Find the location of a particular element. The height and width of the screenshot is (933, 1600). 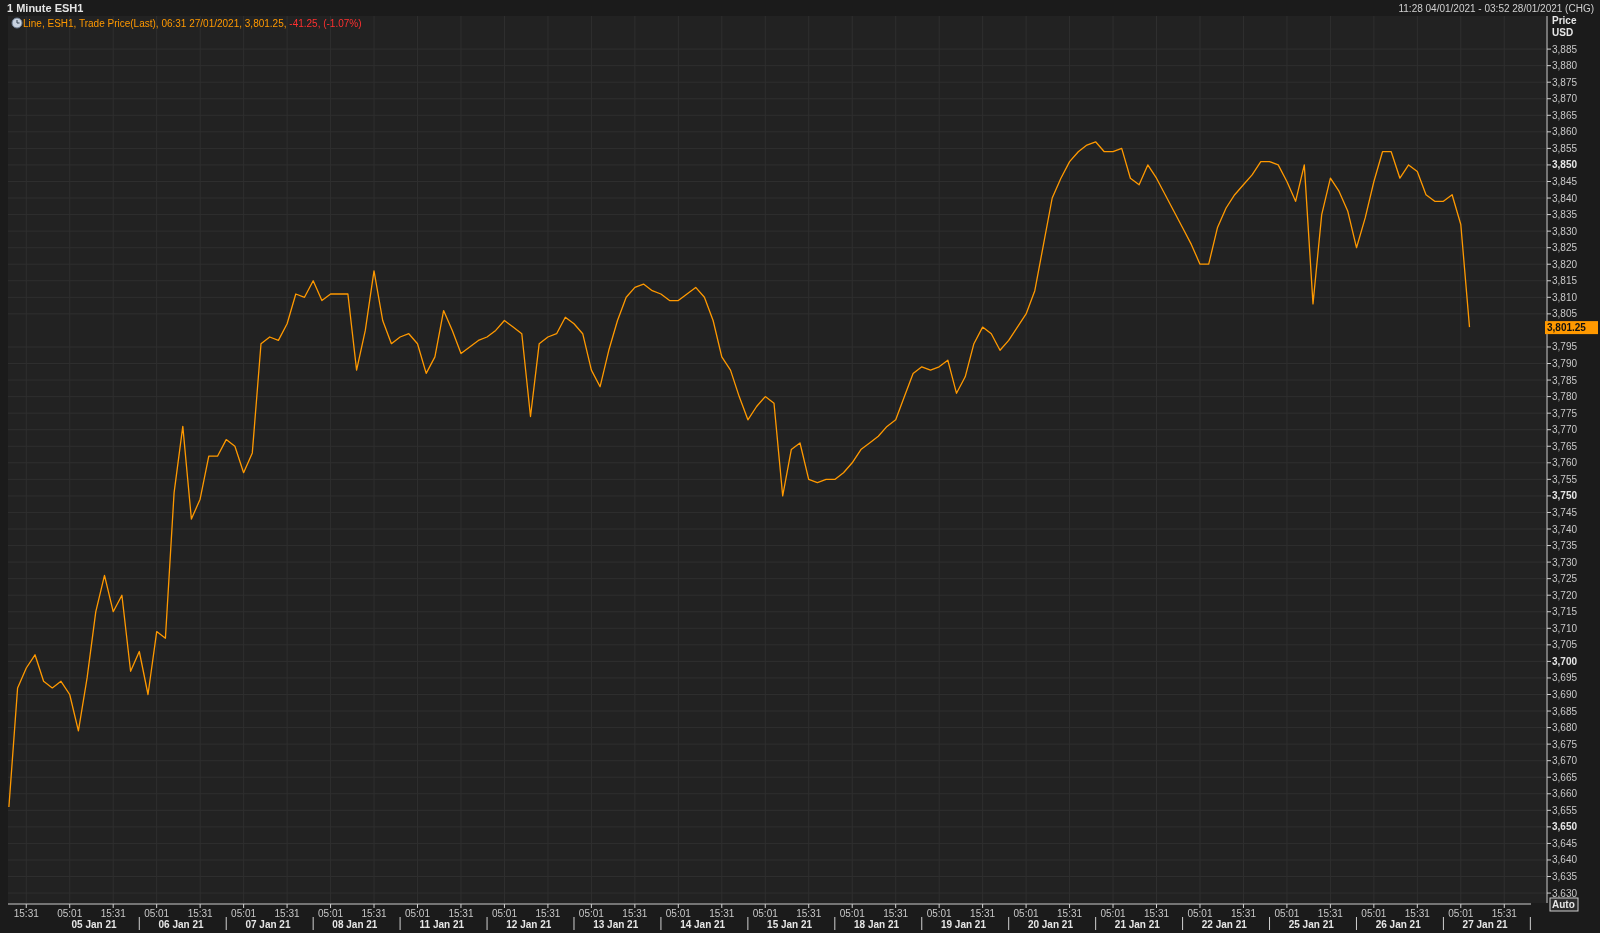

legend-text: Line, ESH1, Trade Price(Last), 06:31 27/01/2021, 3,801.25, -41.25, (-1.07%) is located at coordinates (192, 23).